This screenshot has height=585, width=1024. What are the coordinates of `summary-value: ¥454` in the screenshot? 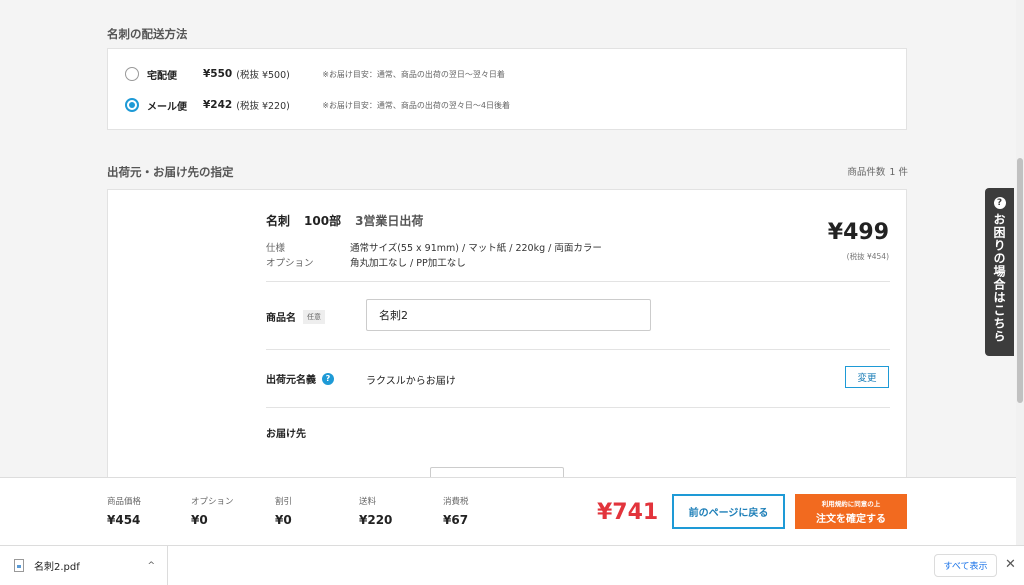 It's located at (124, 520).